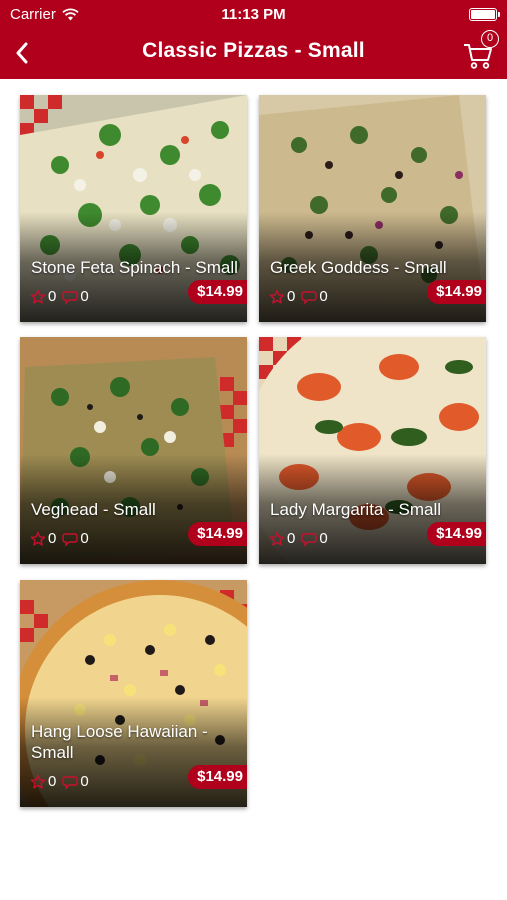 Image resolution: width=507 pixels, height=900 pixels. I want to click on top-bar: Carrier 11:13 PM Classic Pizzas - Small, so click(253, 39).